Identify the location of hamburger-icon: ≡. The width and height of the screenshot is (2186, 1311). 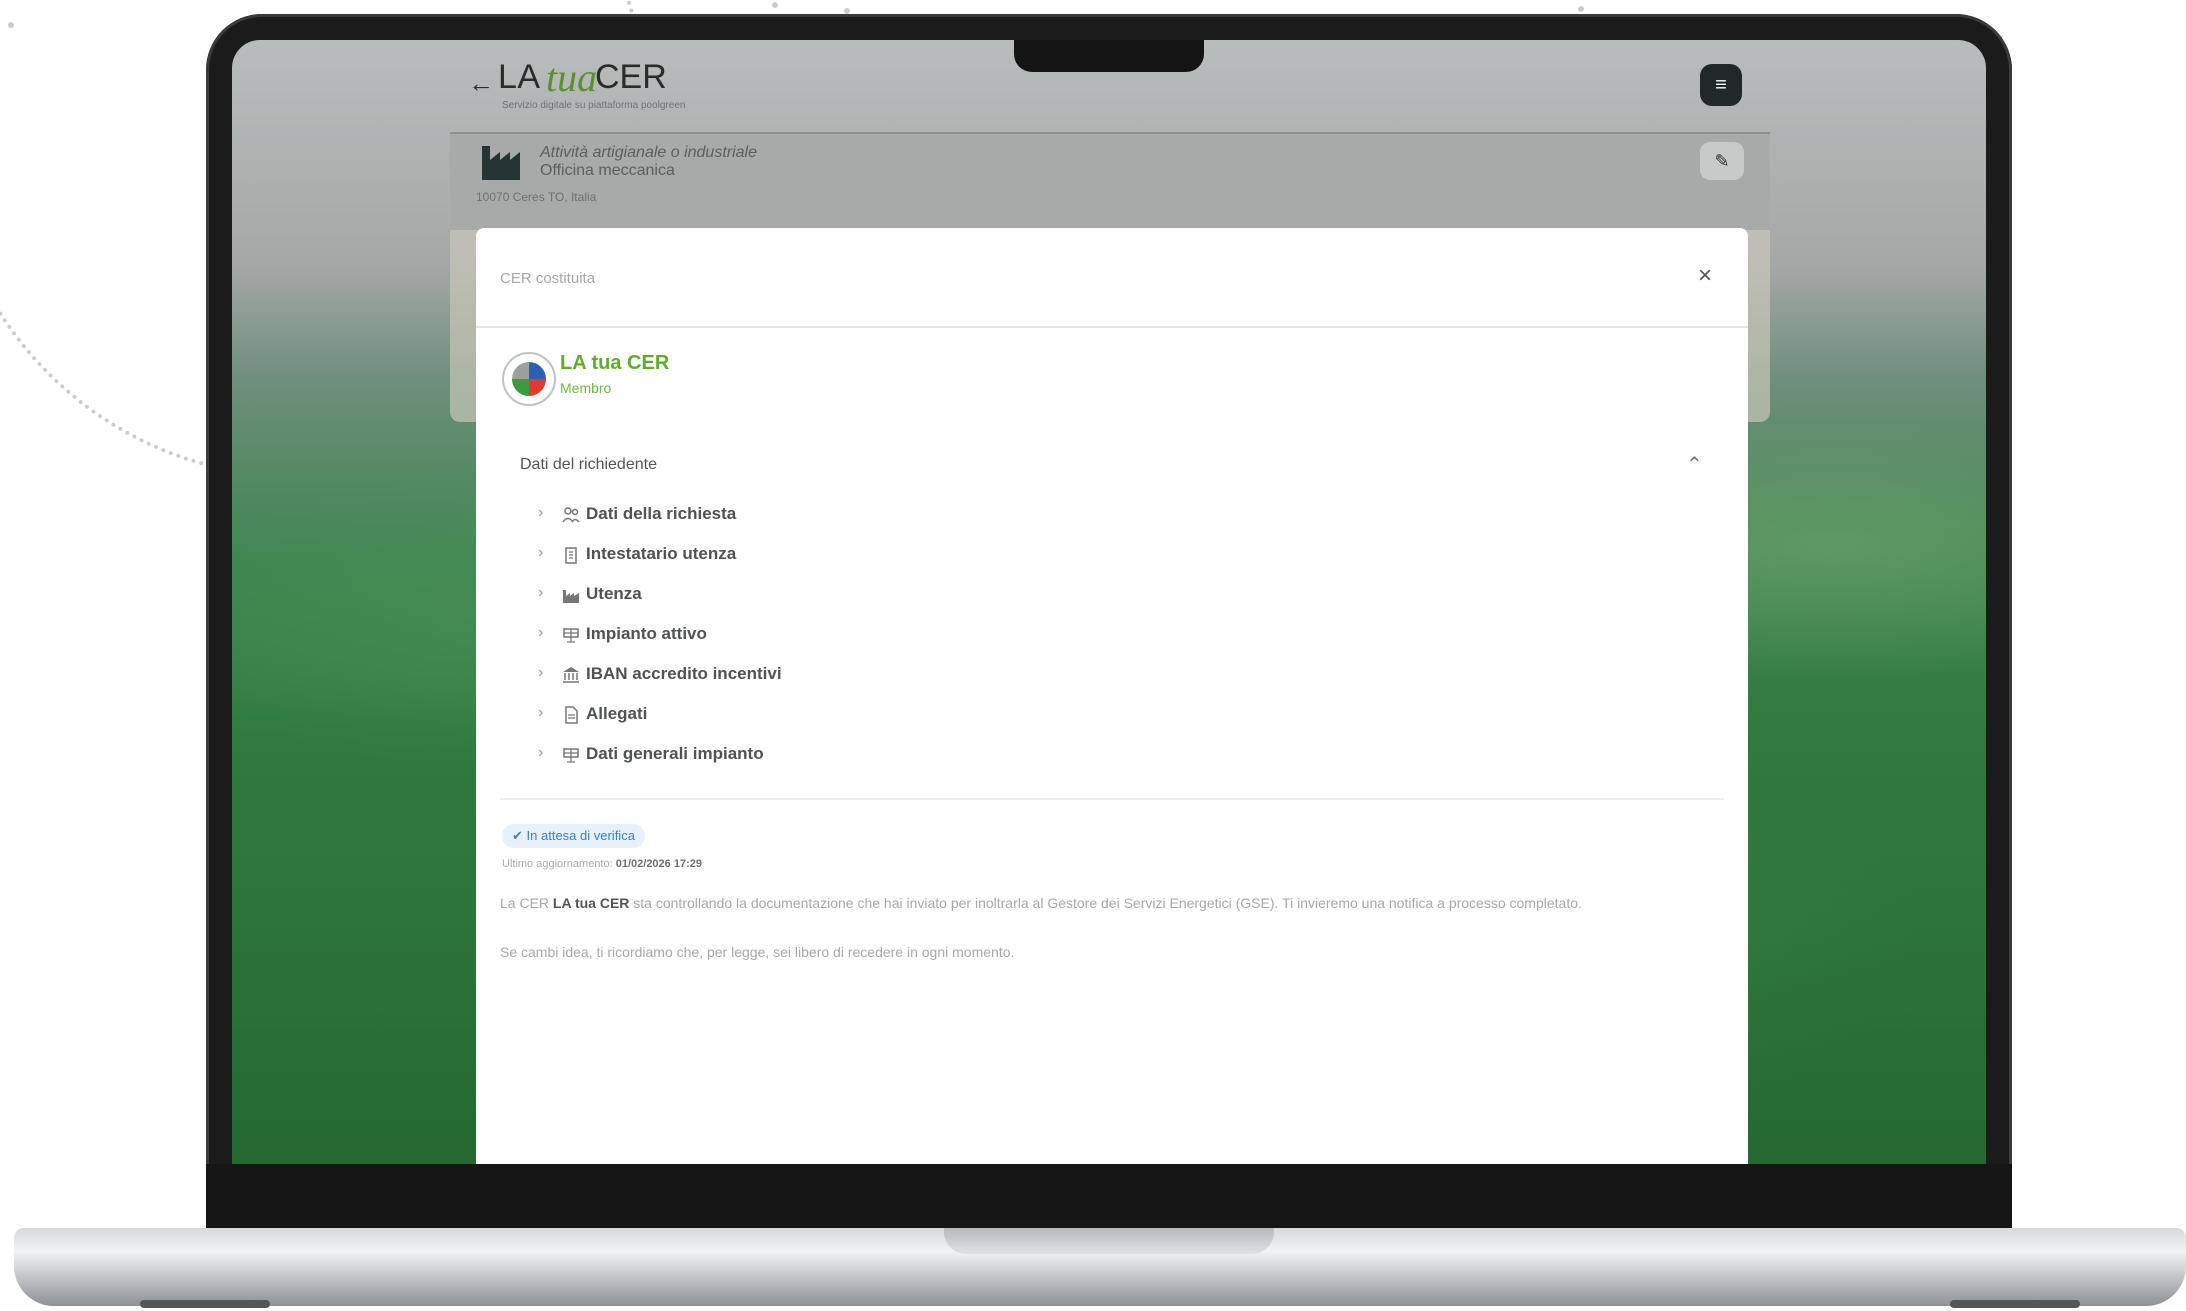
(1721, 85).